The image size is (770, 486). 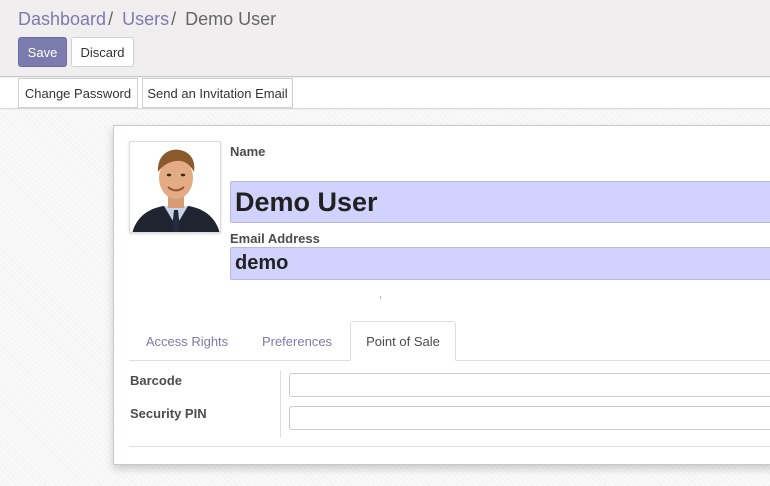 I want to click on breadcrumb-dashboard: Dashboard, so click(x=62, y=19).